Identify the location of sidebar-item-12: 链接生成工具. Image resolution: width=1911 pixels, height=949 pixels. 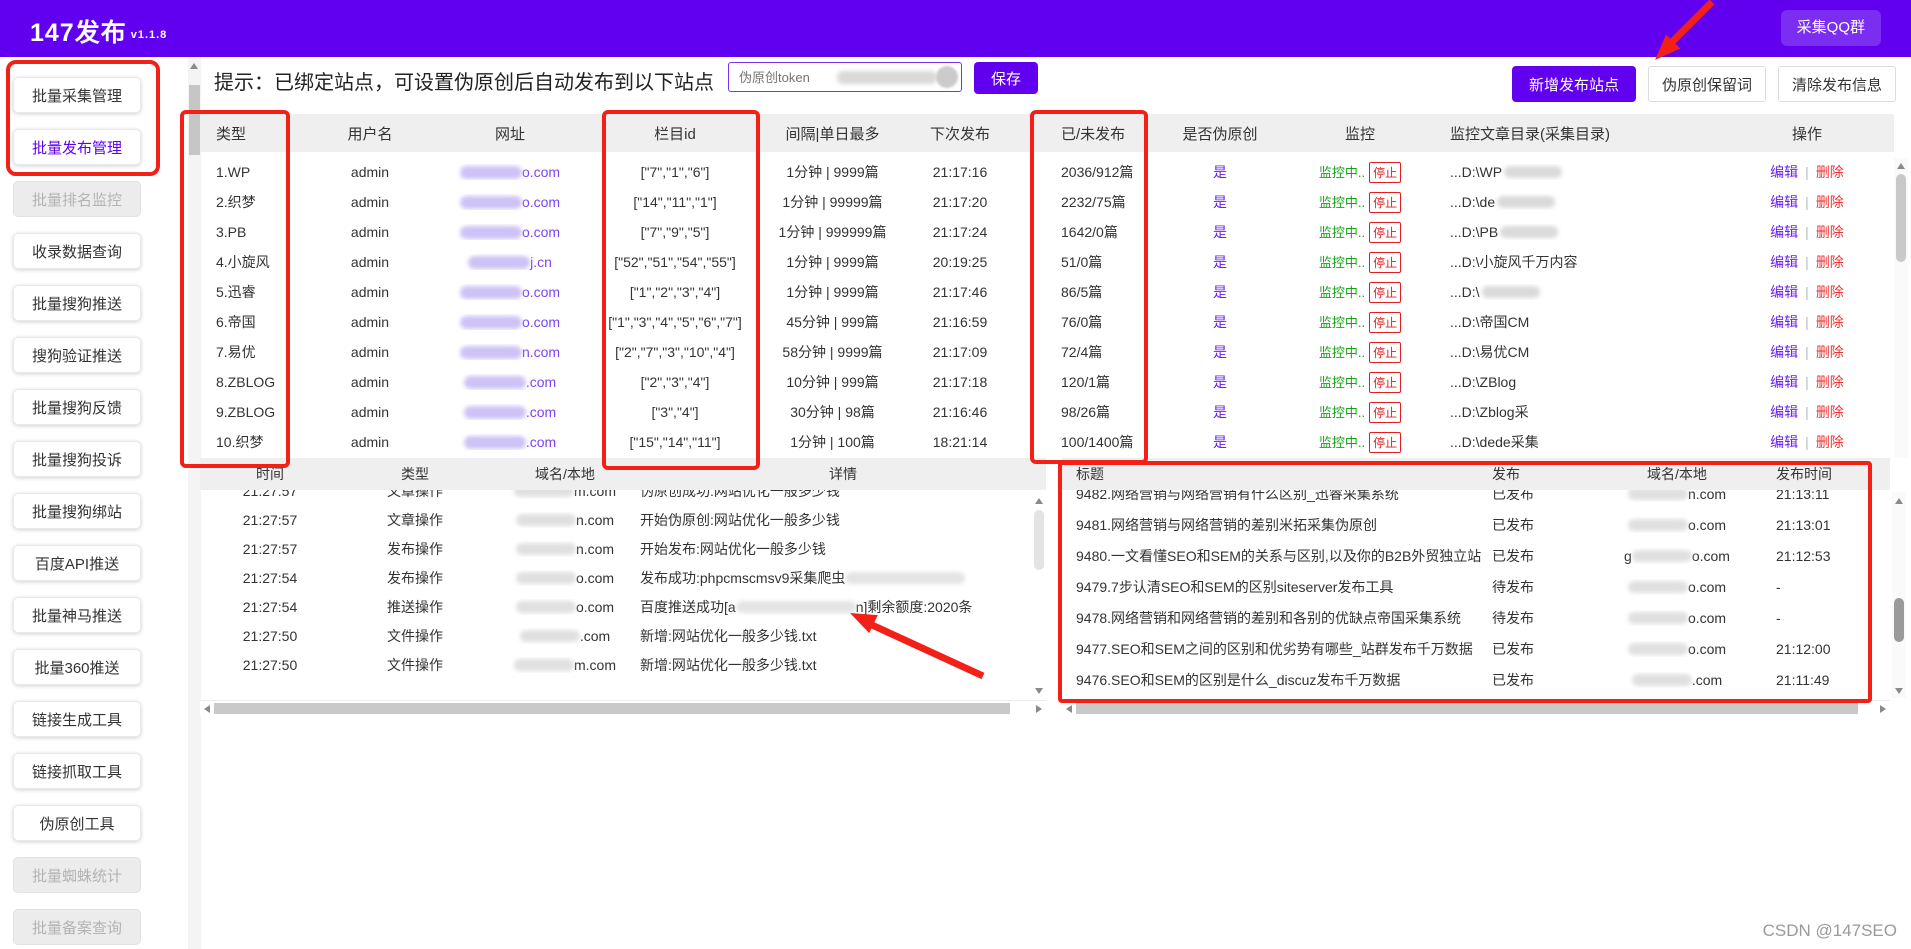
(77, 719).